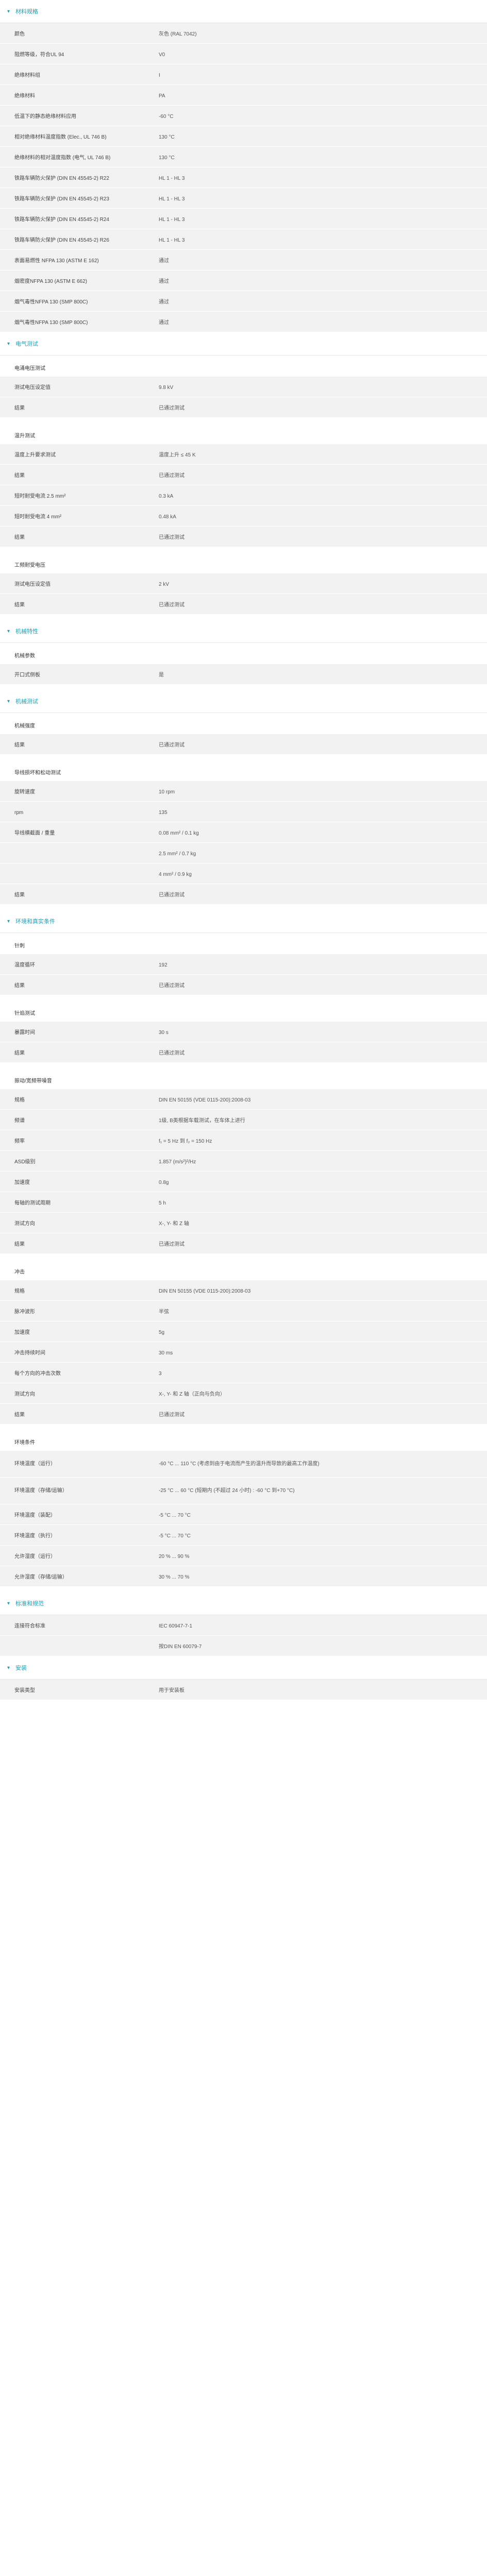 The image size is (487, 2576). Describe the element at coordinates (164, 1182) in the screenshot. I see `spec-value: 0.8g` at that location.